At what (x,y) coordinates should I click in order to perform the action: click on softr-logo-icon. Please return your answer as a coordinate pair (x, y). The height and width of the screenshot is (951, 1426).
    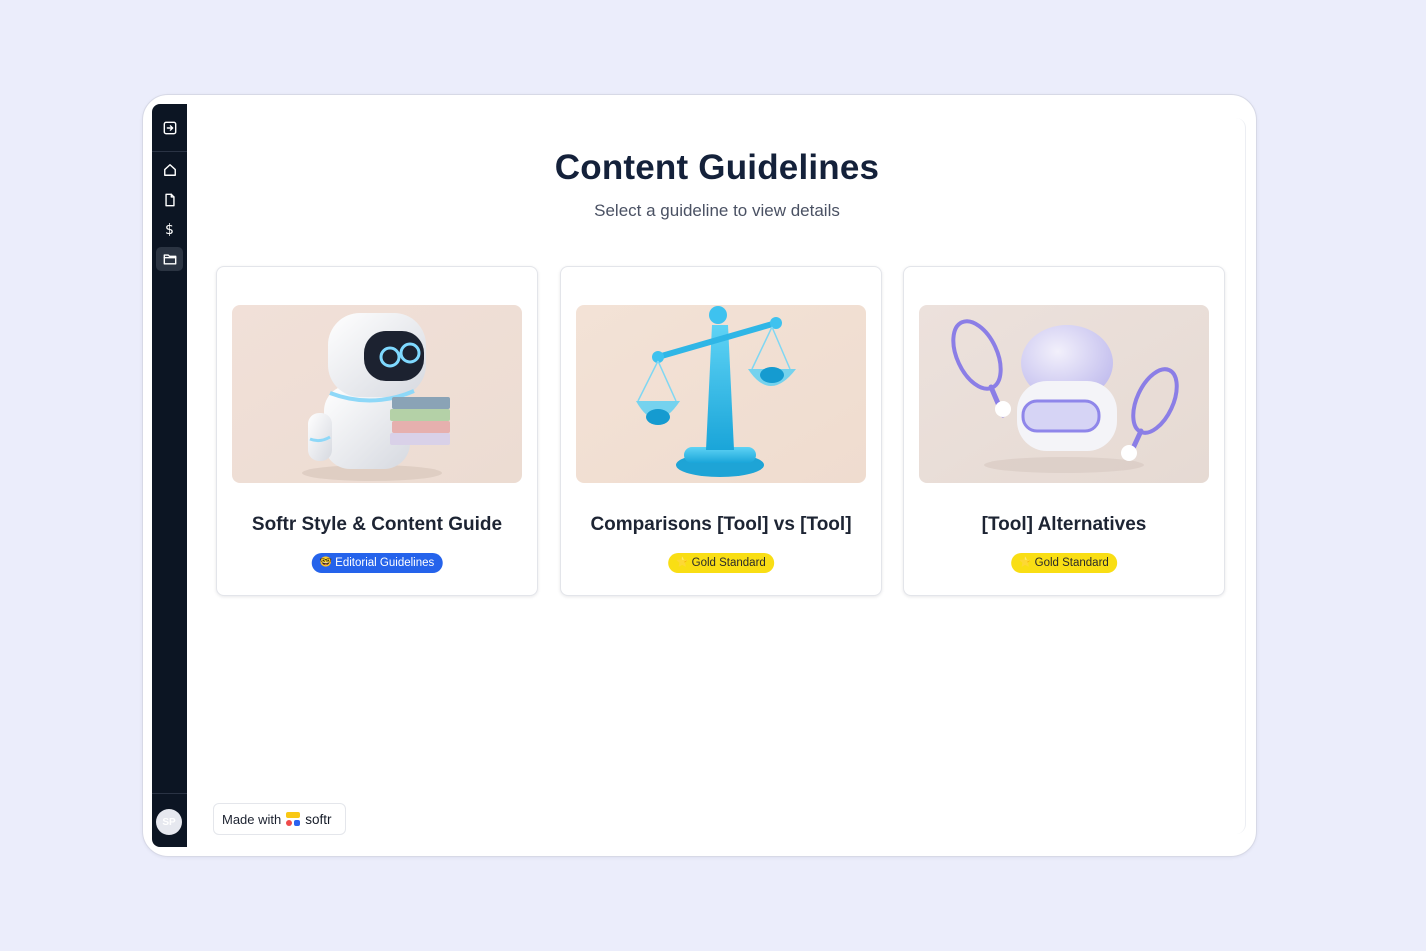
    Looking at the image, I should click on (293, 819).